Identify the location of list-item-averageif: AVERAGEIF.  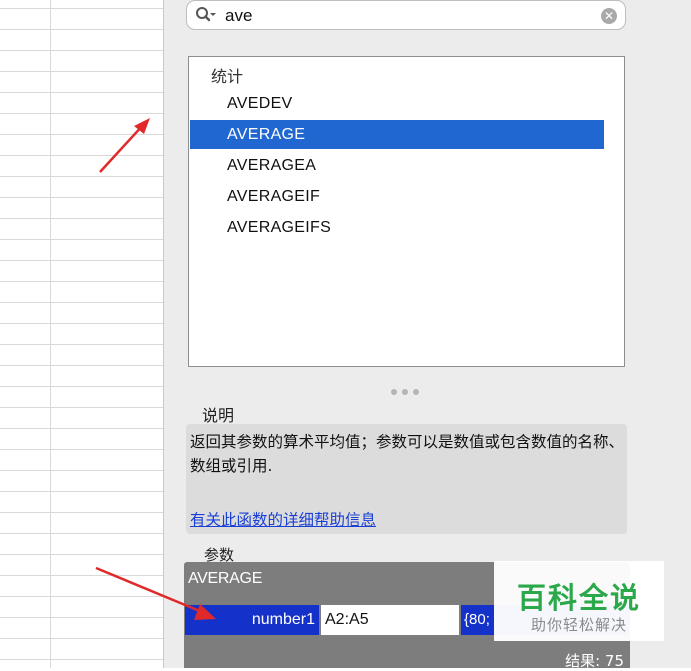
(397, 196).